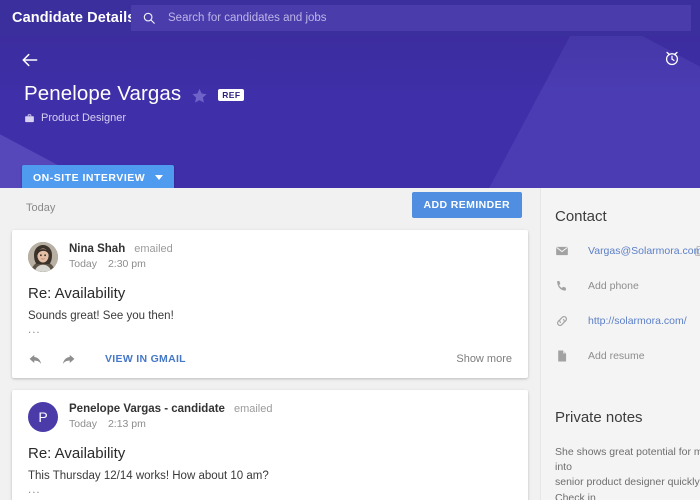  Describe the element at coordinates (126, 424) in the screenshot. I see `activity-time: 2:13 pm` at that location.